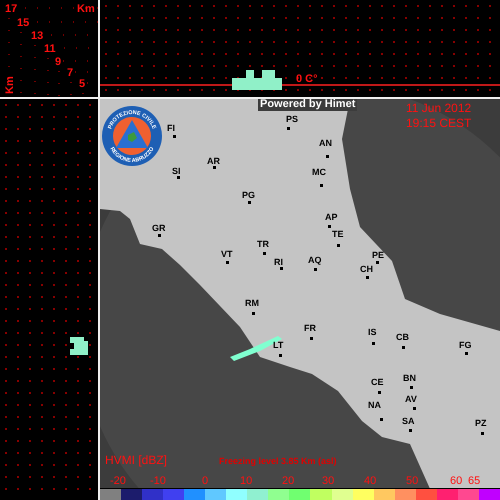 This screenshot has height=500, width=500. I want to click on legend-title: HVMI [dBZ], so click(136, 460).